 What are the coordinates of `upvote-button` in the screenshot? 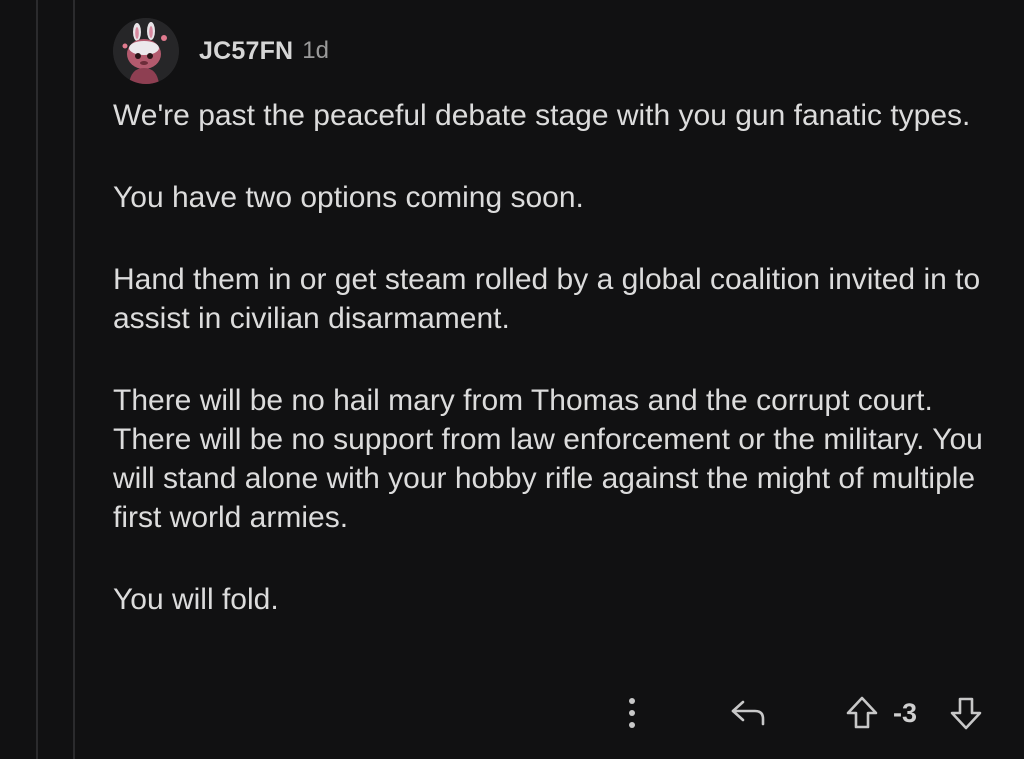 It's located at (862, 713).